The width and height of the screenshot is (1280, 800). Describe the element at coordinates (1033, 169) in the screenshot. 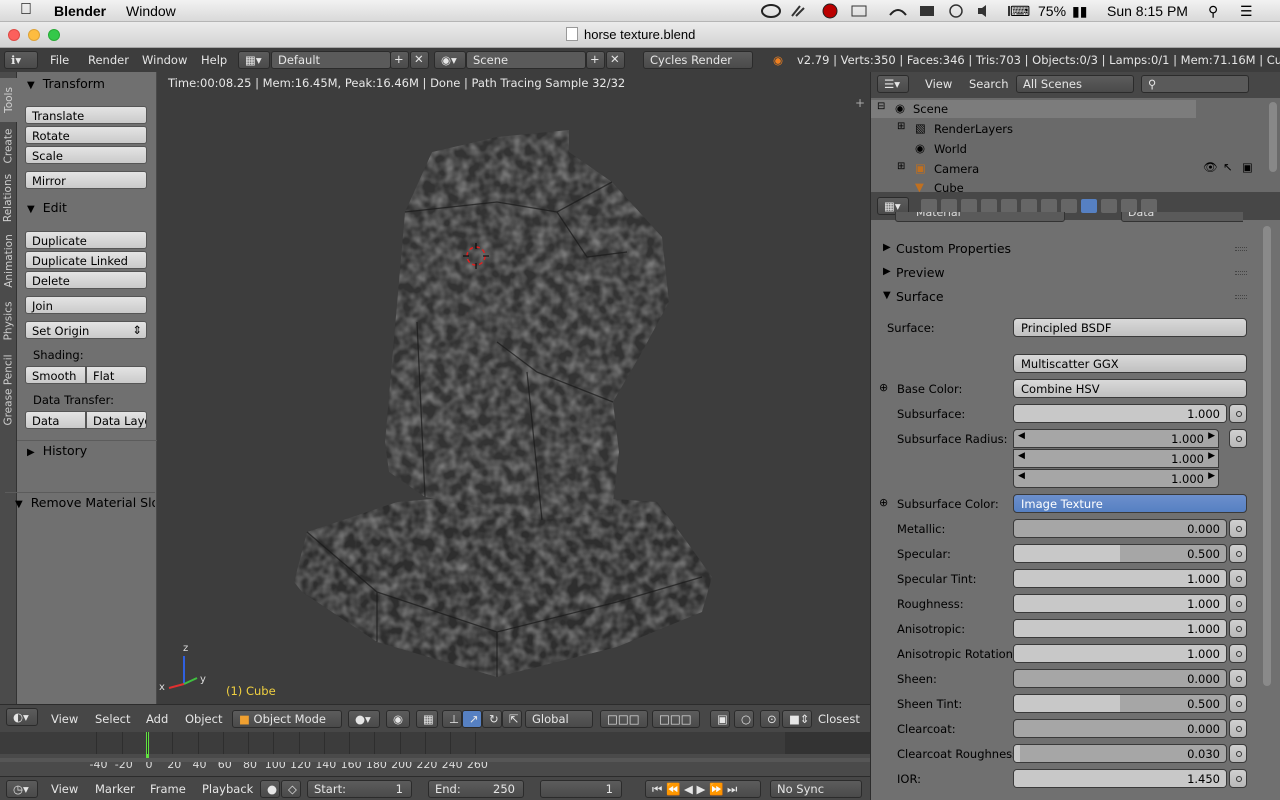

I see `outliner-row-camera: ⊞ ▣ Camera` at that location.